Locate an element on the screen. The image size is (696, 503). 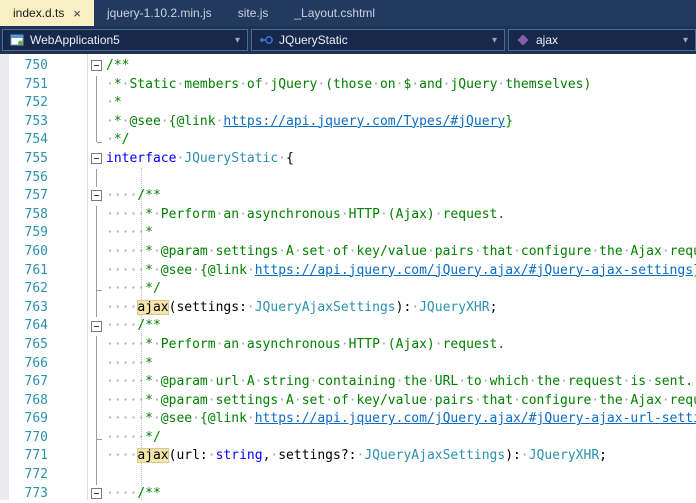
code-line: 752·* is located at coordinates (348, 103).